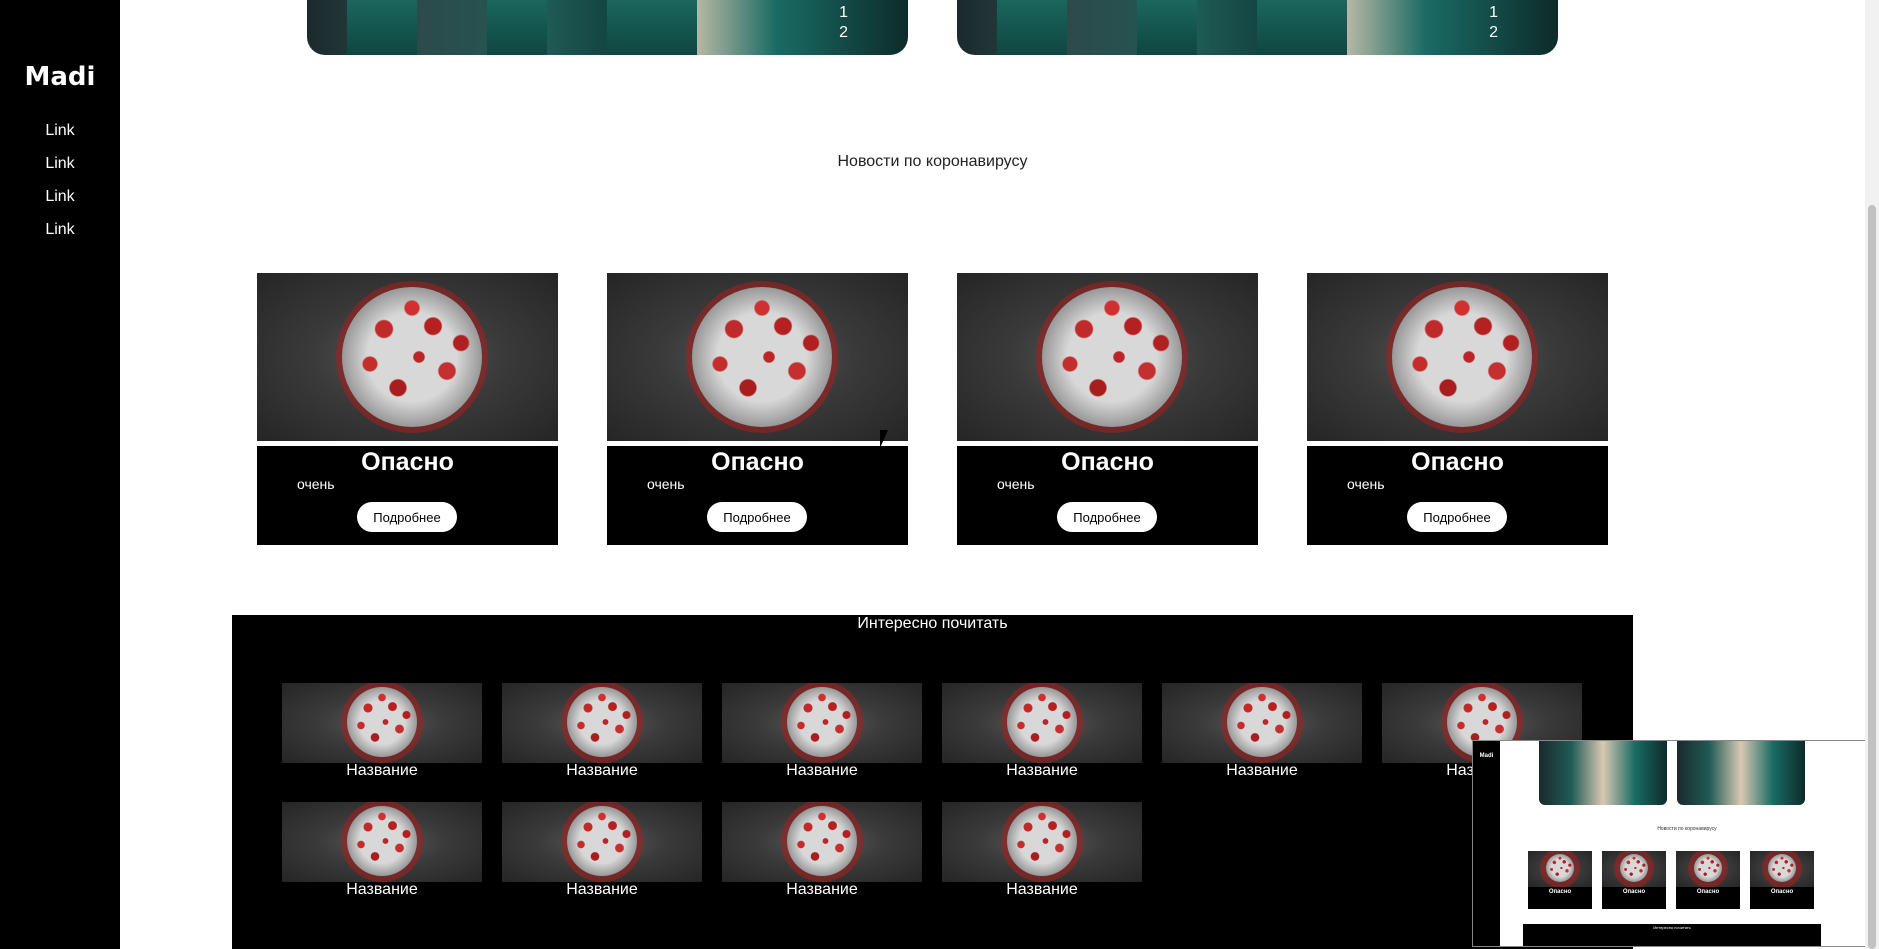 The image size is (1879, 949). I want to click on preview-news-title: Новости по коронавирусу, so click(1687, 829).